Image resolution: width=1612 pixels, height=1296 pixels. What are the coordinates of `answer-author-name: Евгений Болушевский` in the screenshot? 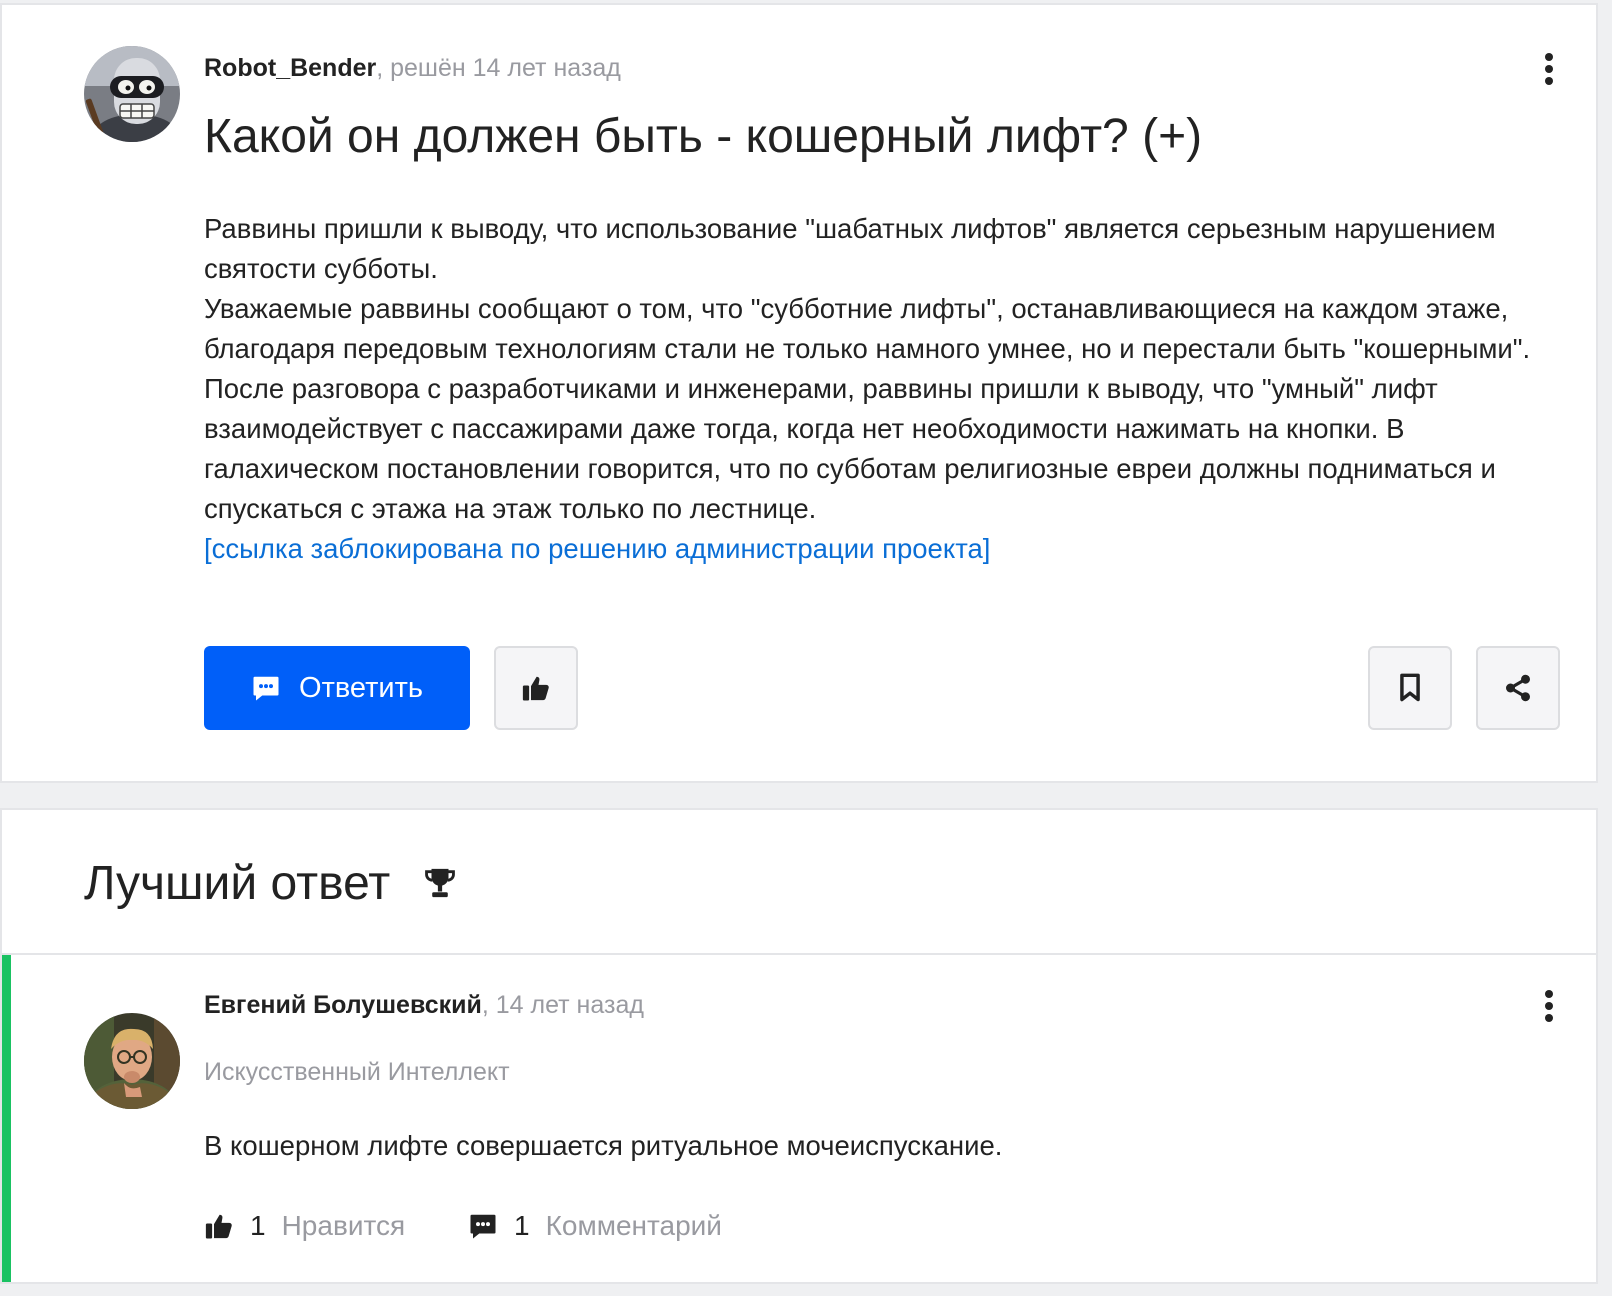 It's located at (343, 1005).